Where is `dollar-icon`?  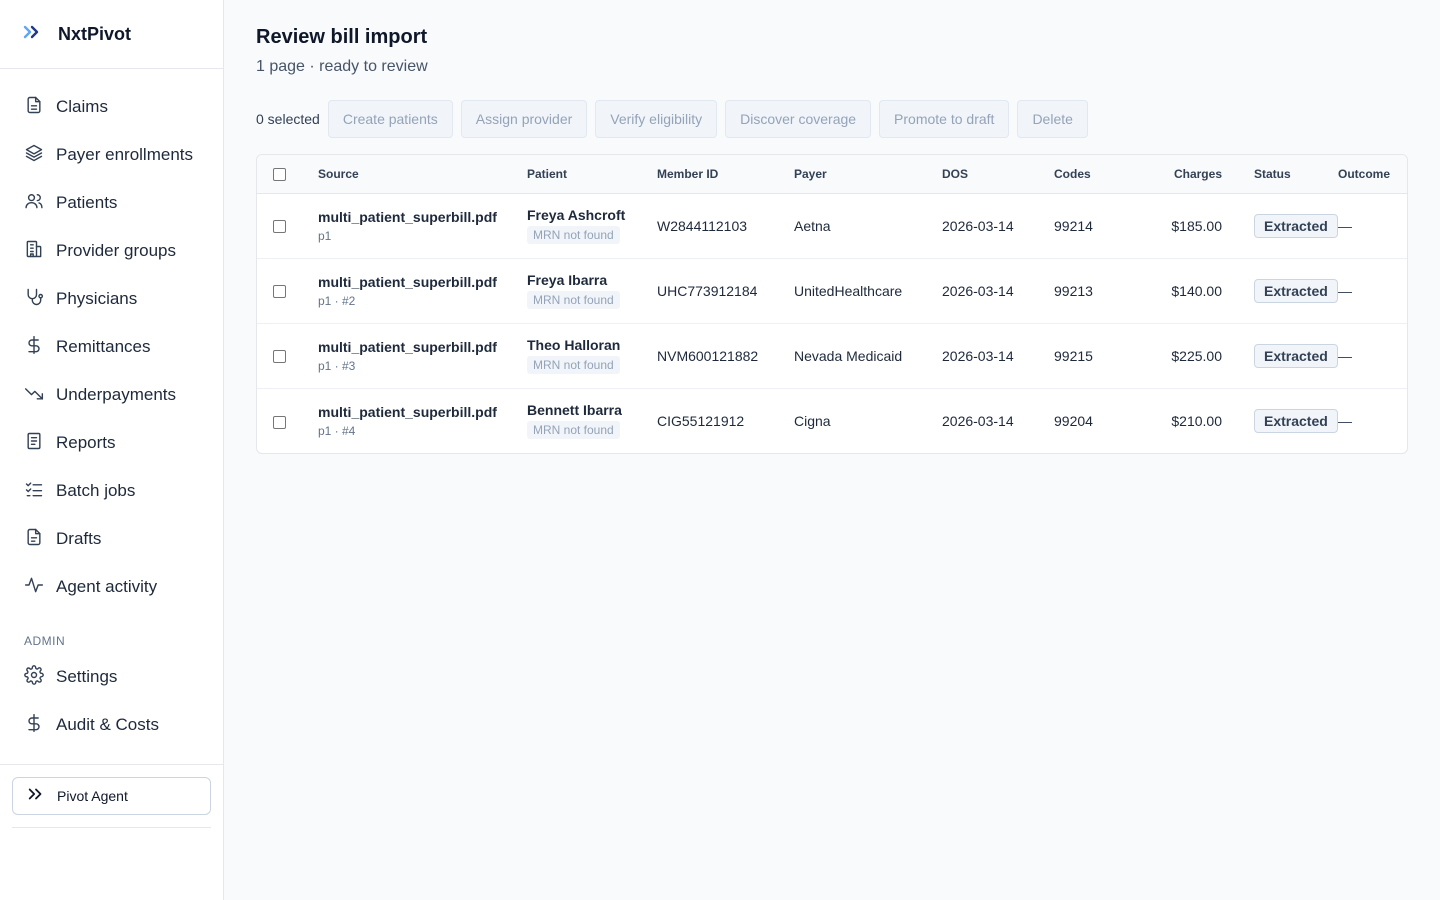
dollar-icon is located at coordinates (34, 347).